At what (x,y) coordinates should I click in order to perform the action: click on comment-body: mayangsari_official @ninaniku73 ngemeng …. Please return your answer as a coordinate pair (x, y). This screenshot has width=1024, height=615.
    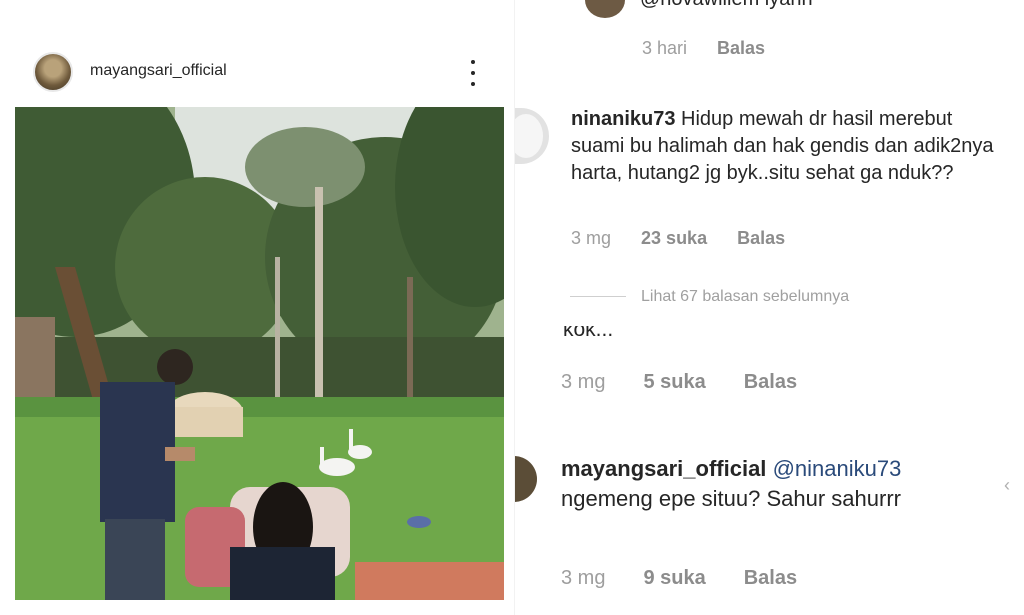
    Looking at the image, I should click on (781, 484).